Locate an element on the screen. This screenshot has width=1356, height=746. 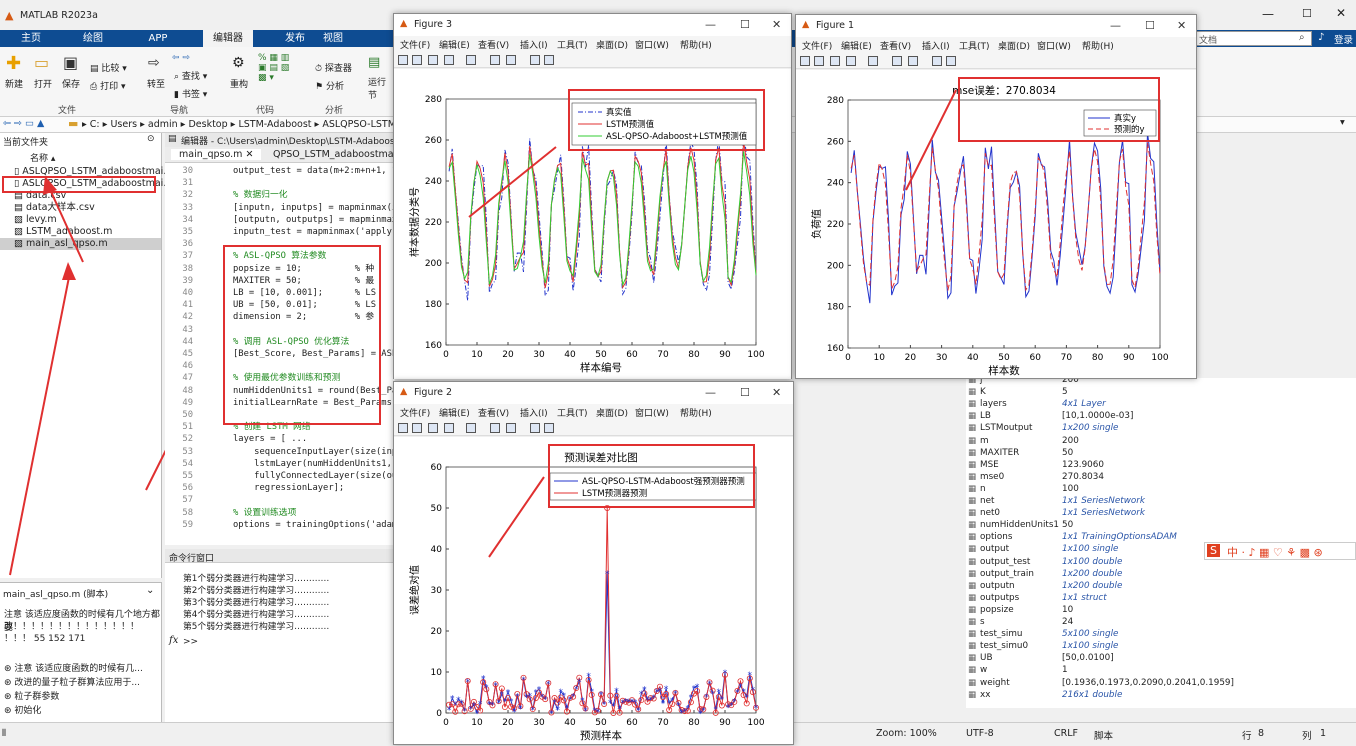
workspace-row: ▦ UB [50,0.0100] is located at coordinates (1161, 658).